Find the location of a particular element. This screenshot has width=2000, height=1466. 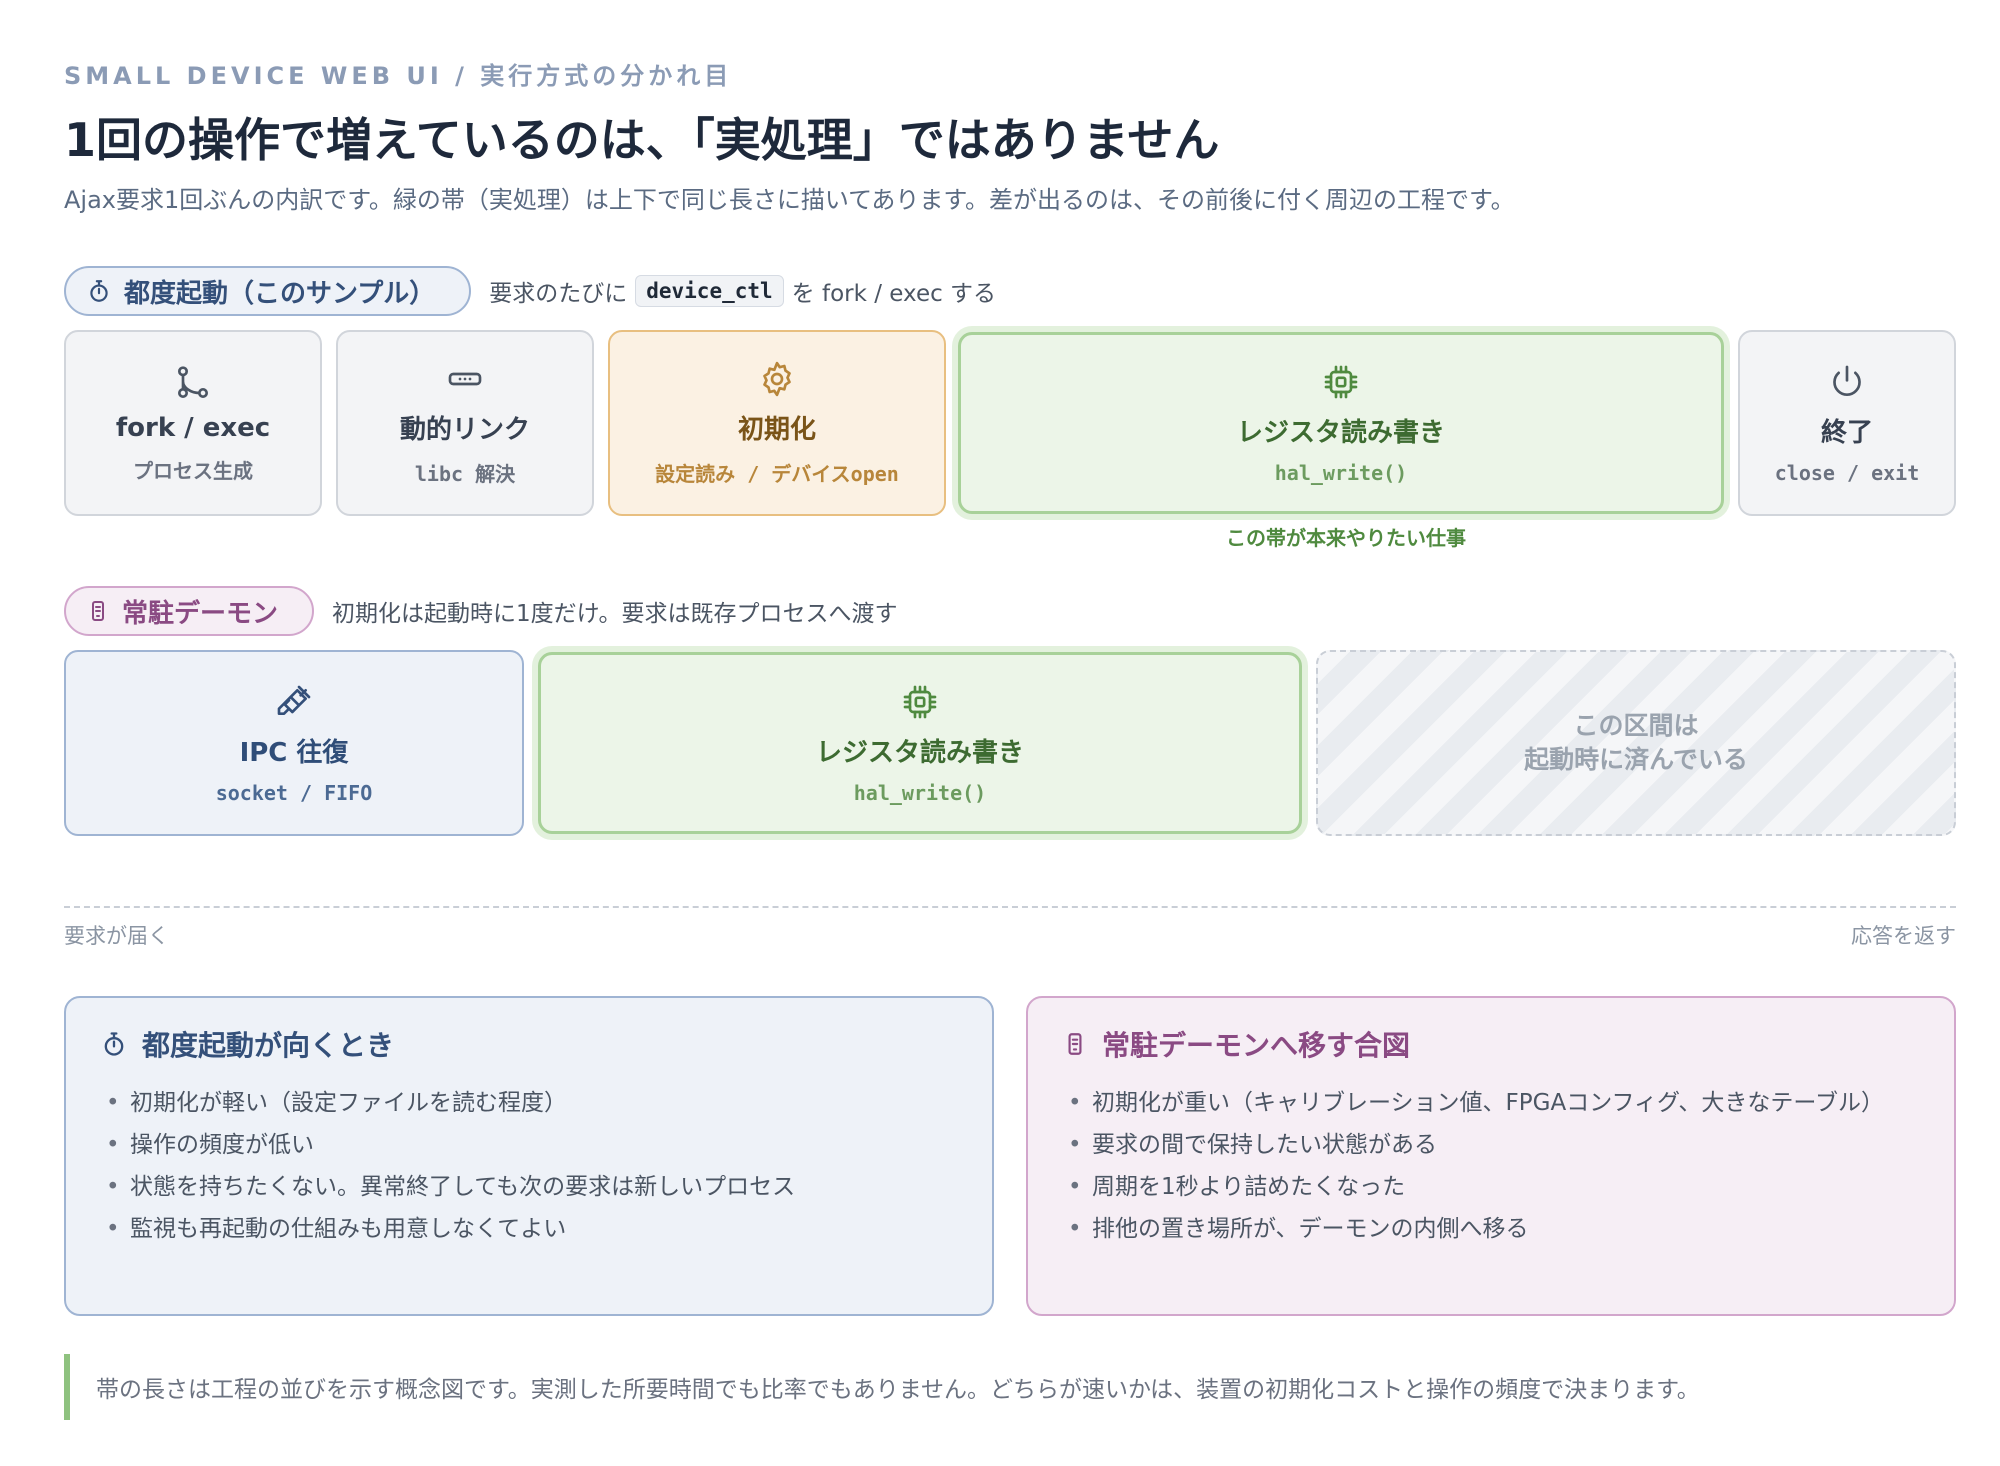

list-item: 周期を1秒より詰めたくなった is located at coordinates (1491, 1187).